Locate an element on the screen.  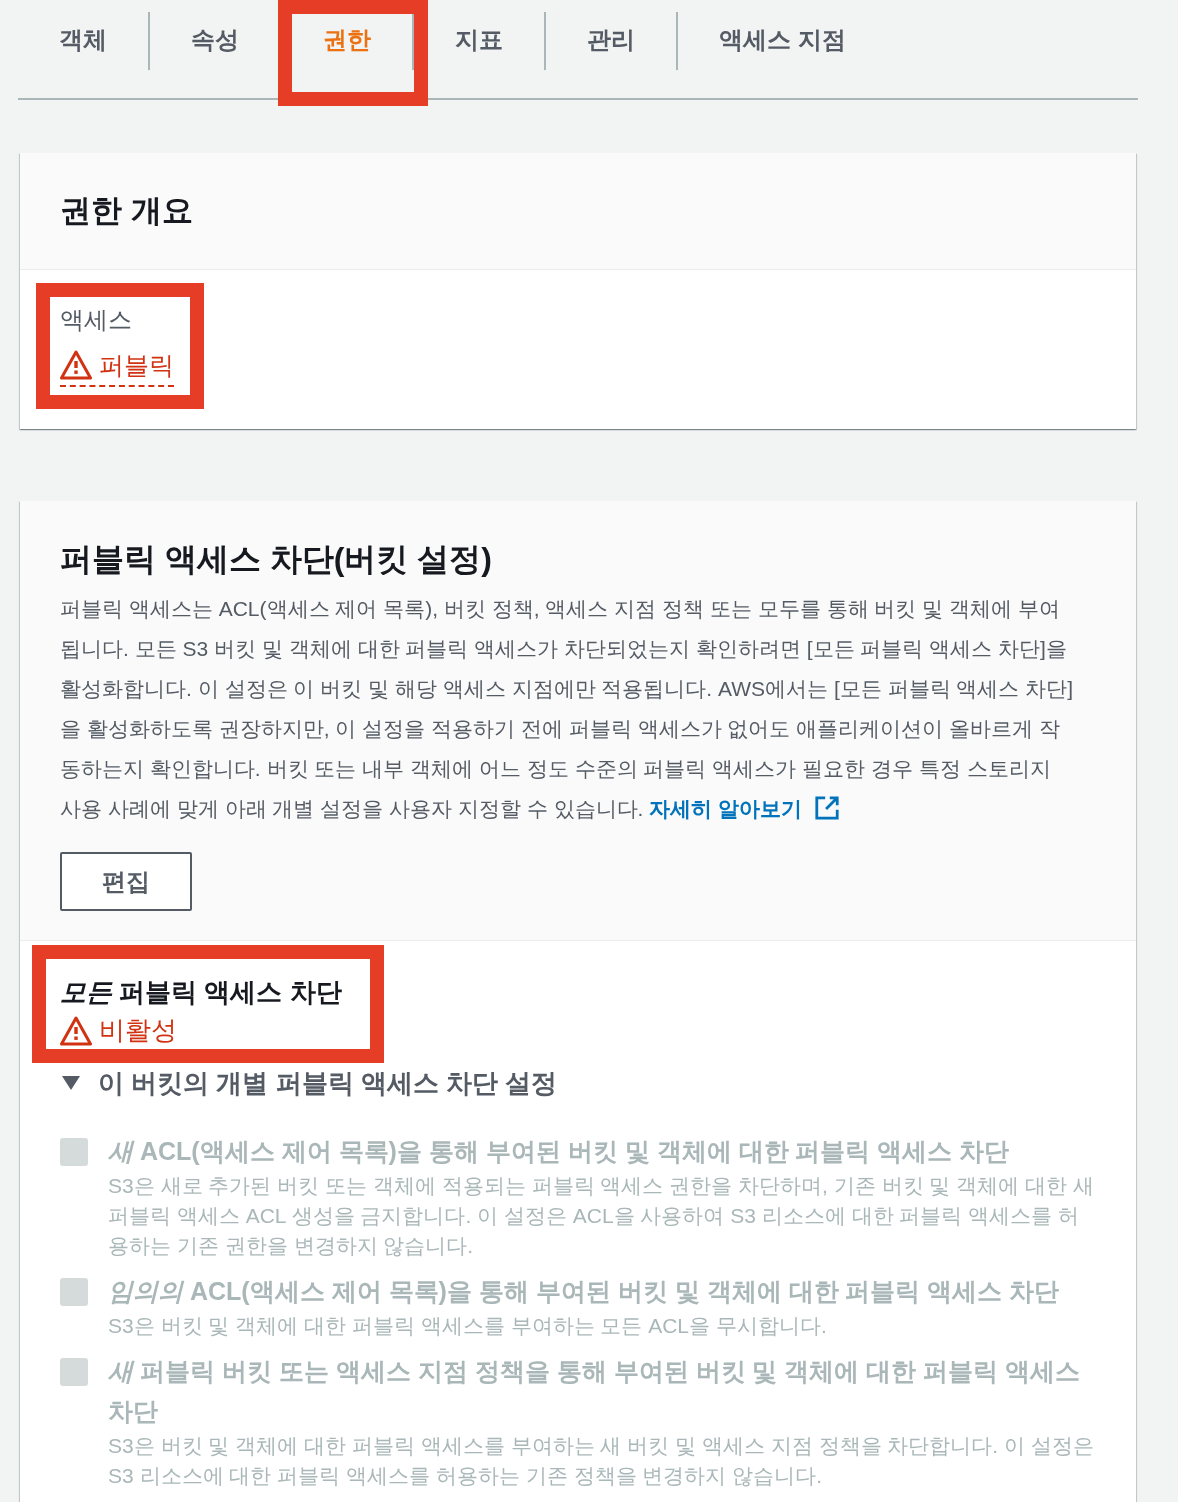
access-status-button: 퍼블릭 is located at coordinates (117, 367).